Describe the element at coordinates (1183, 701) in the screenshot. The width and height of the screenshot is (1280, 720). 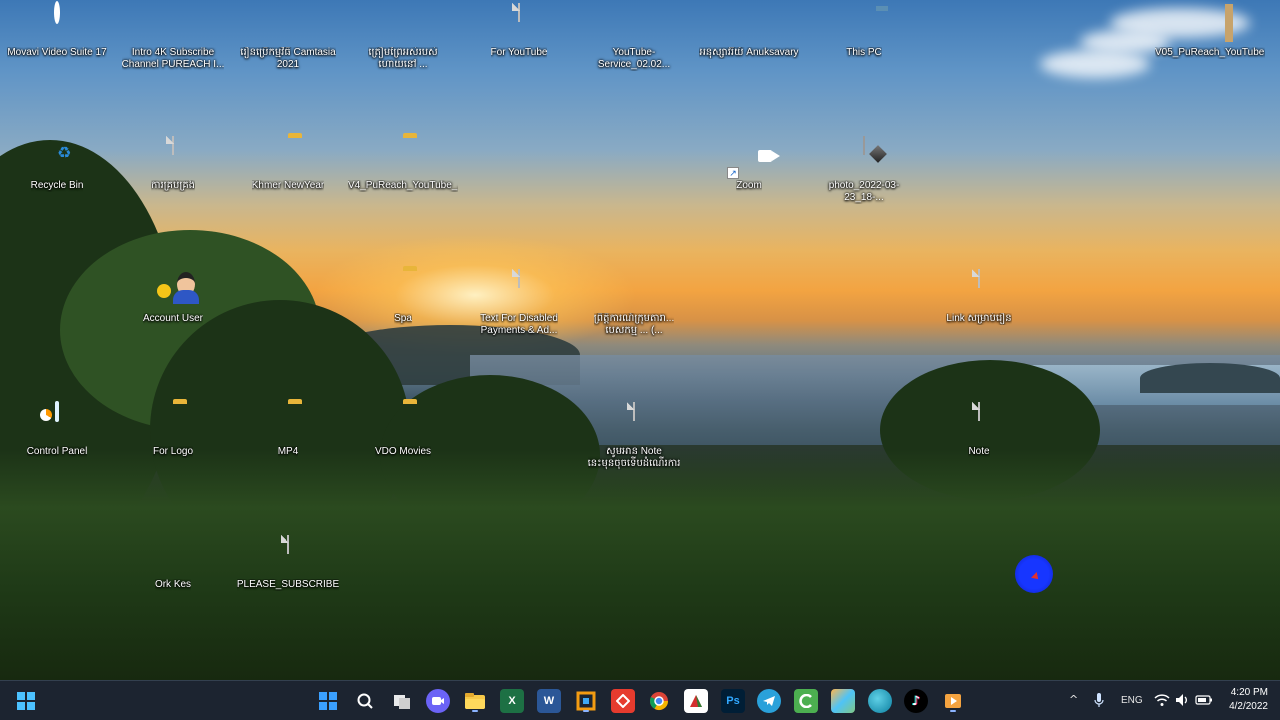
I see `volume-icon` at that location.